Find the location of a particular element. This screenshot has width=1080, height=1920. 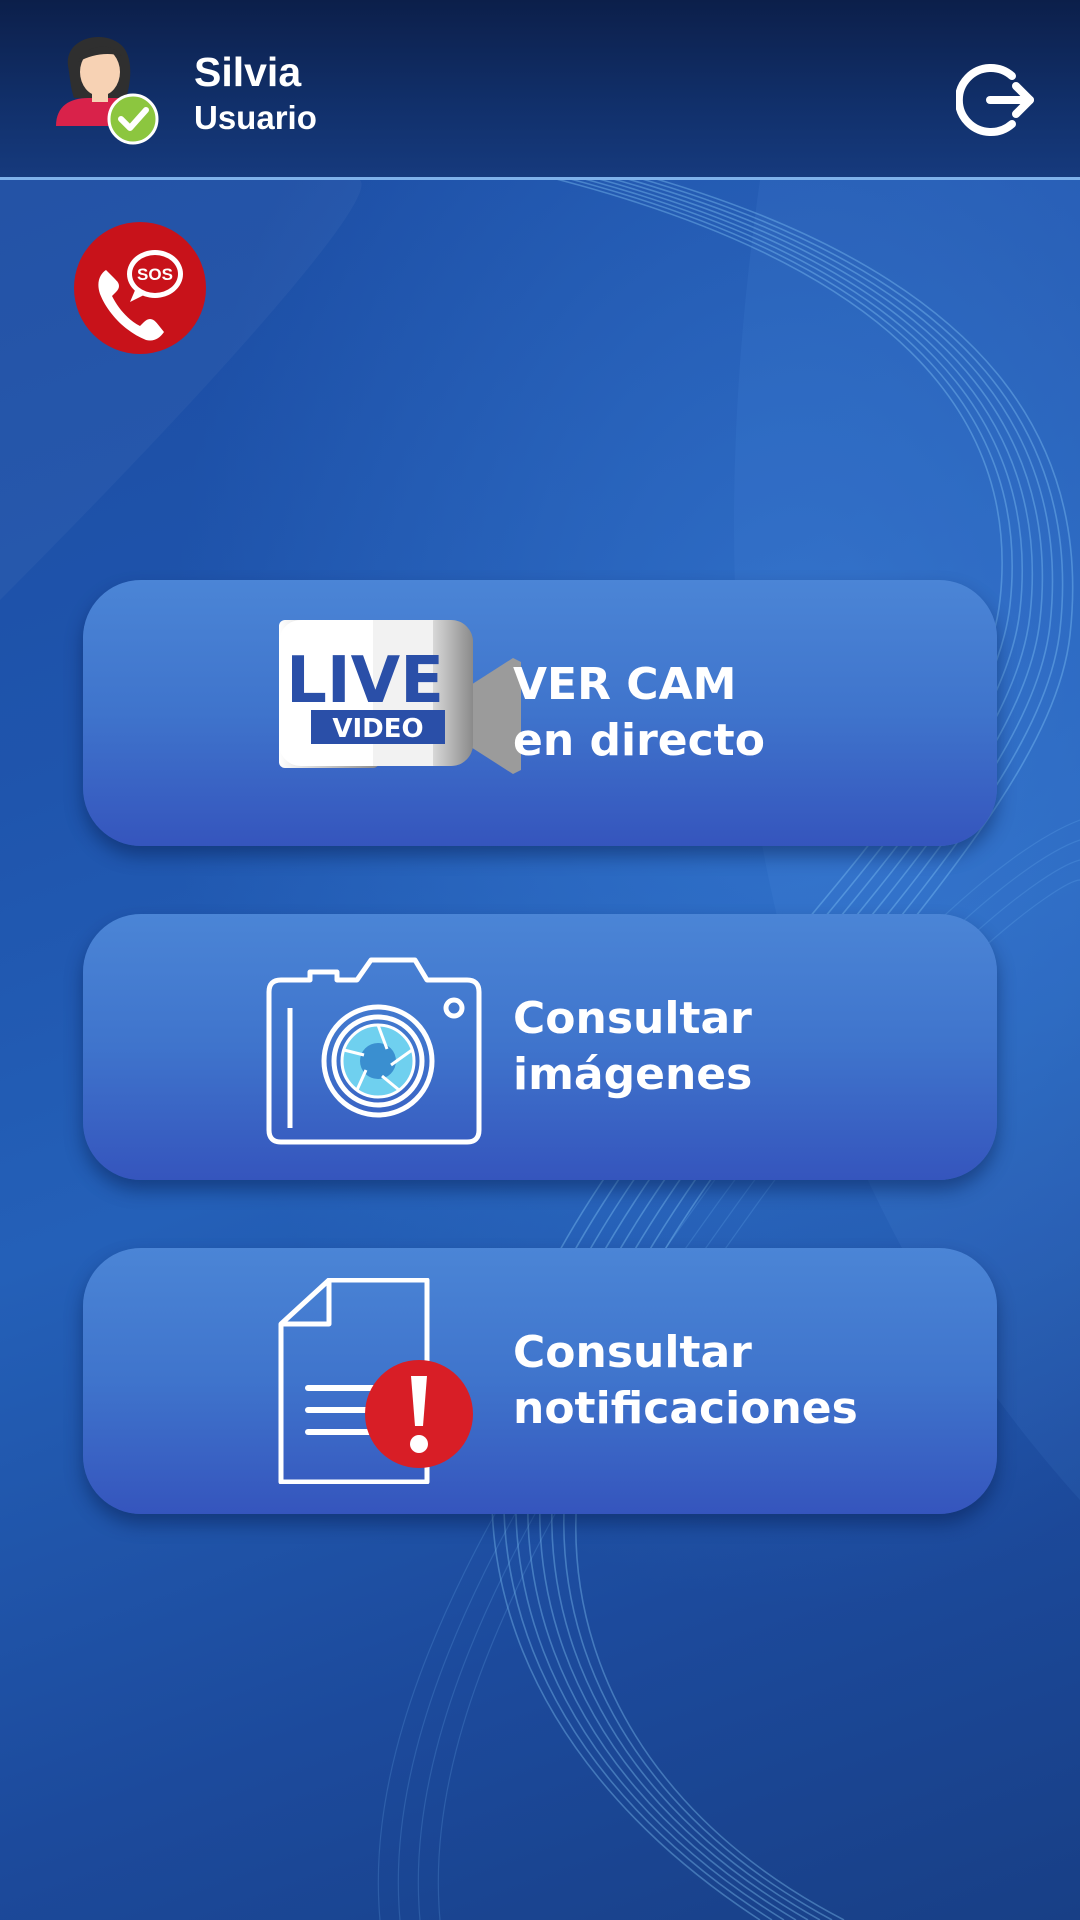

camera-icon is located at coordinates (374, 1051).